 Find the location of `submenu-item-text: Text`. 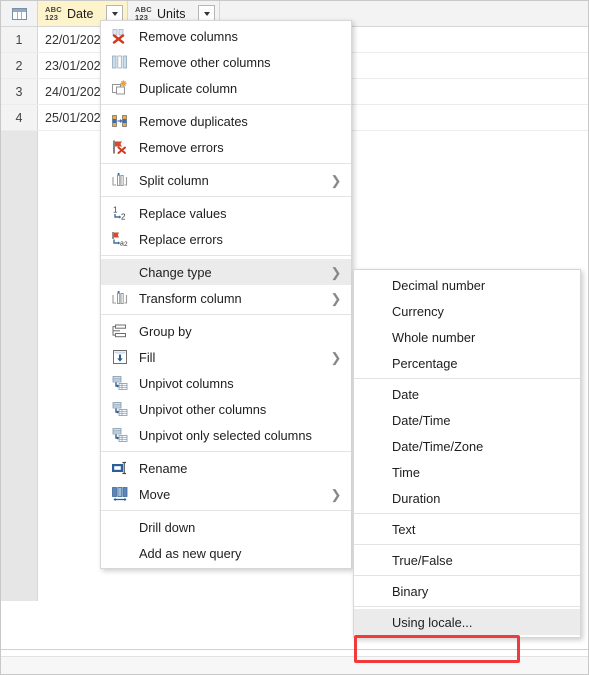

submenu-item-text: Text is located at coordinates (467, 529).